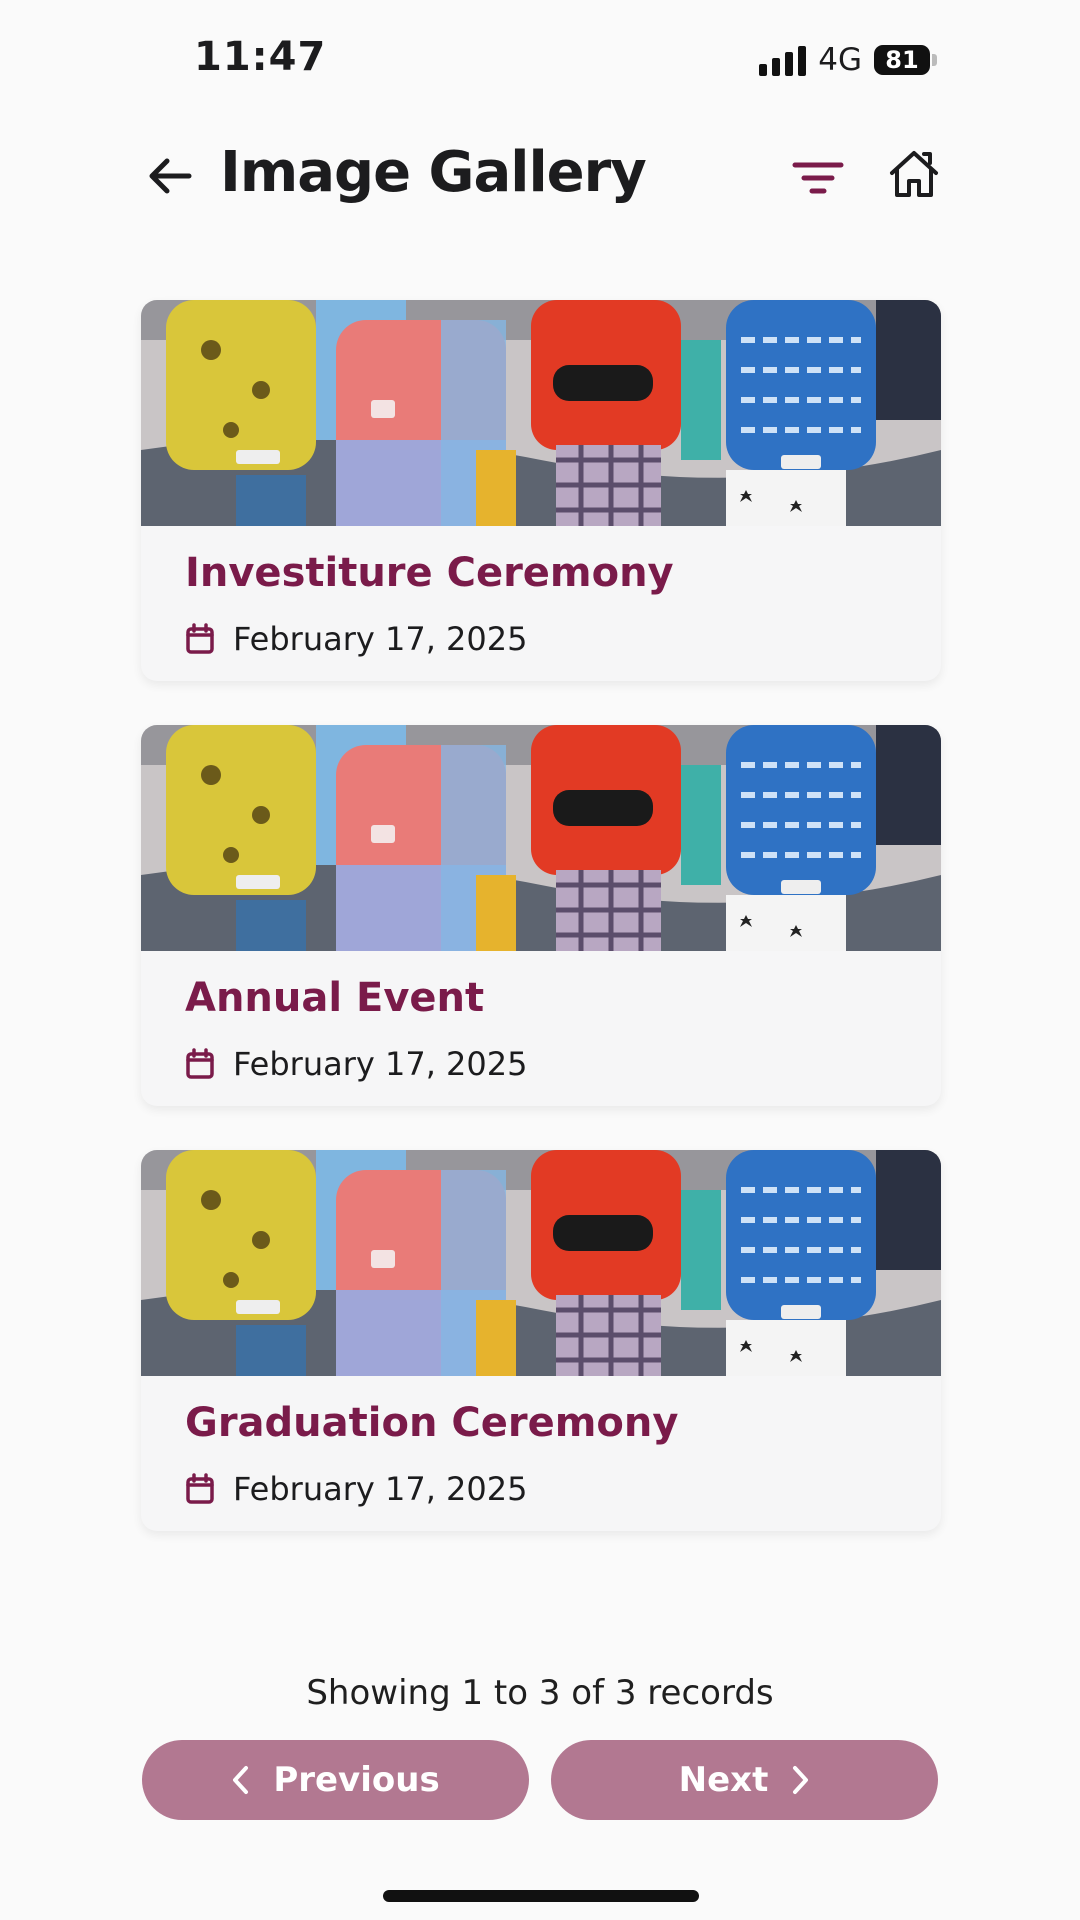 The width and height of the screenshot is (1080, 1920). What do you see at coordinates (540, 1693) in the screenshot?
I see `records-summary: Showing 1 to 3 of 3 records` at bounding box center [540, 1693].